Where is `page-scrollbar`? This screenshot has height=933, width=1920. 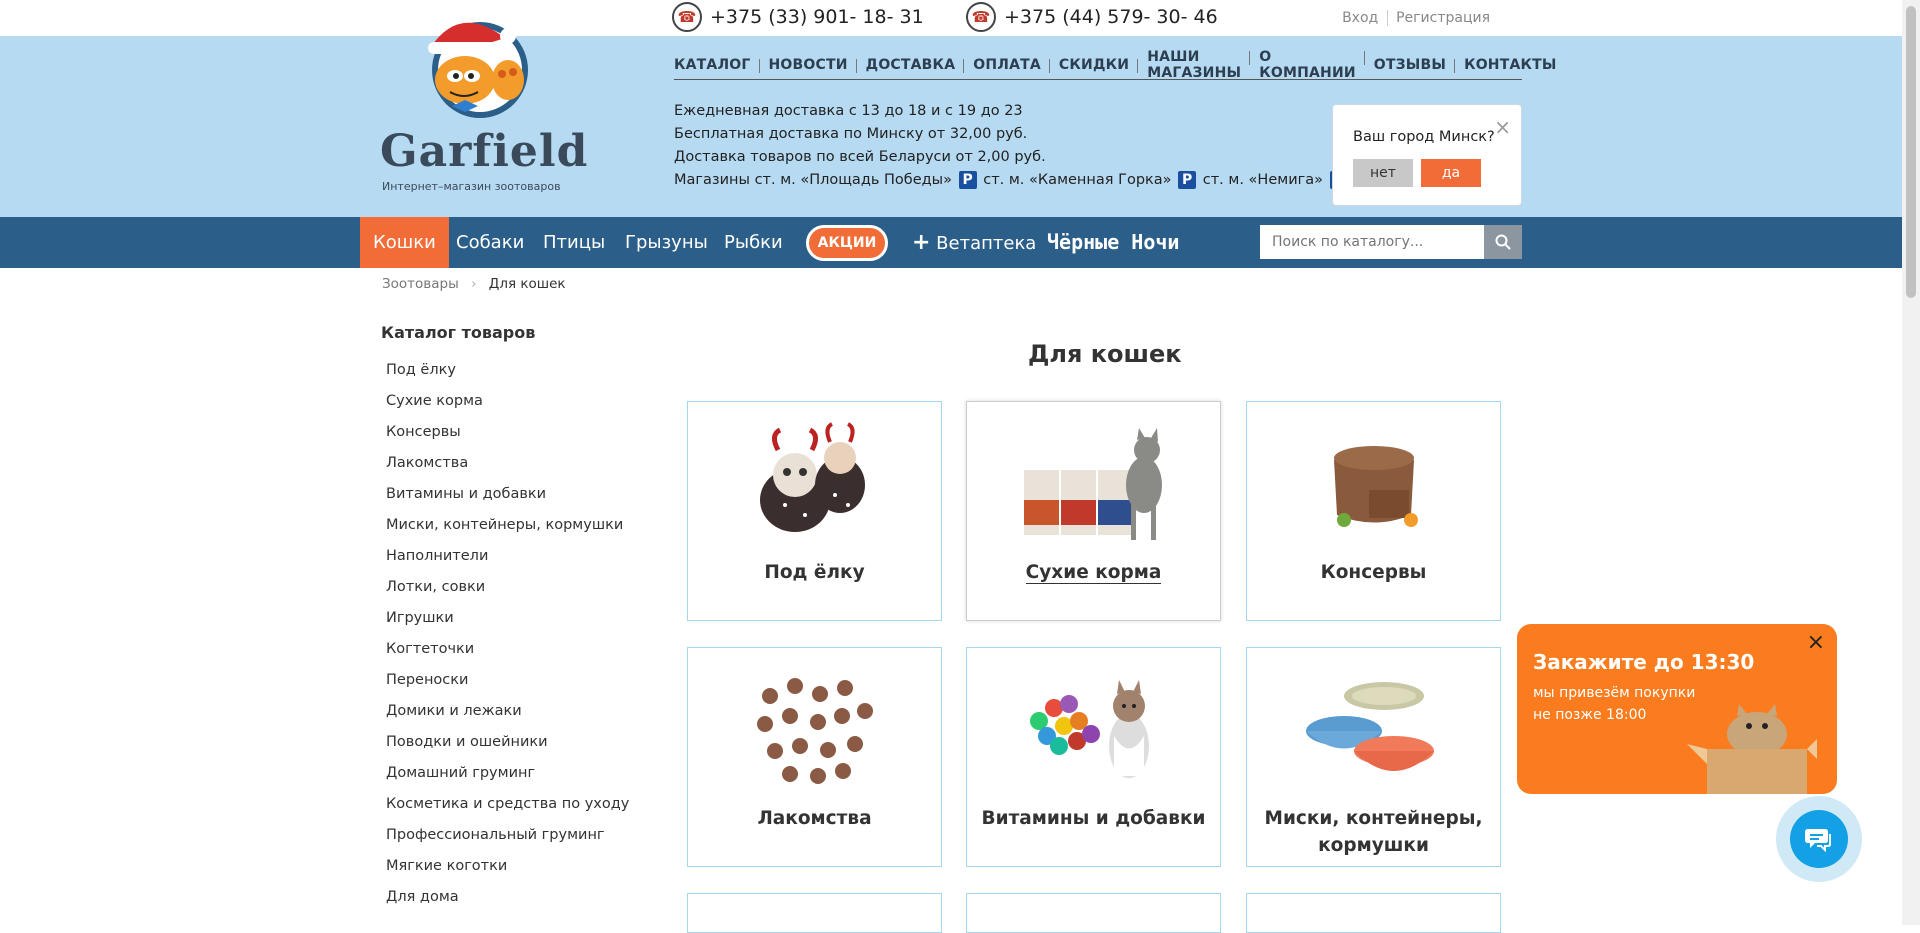 page-scrollbar is located at coordinates (1911, 462).